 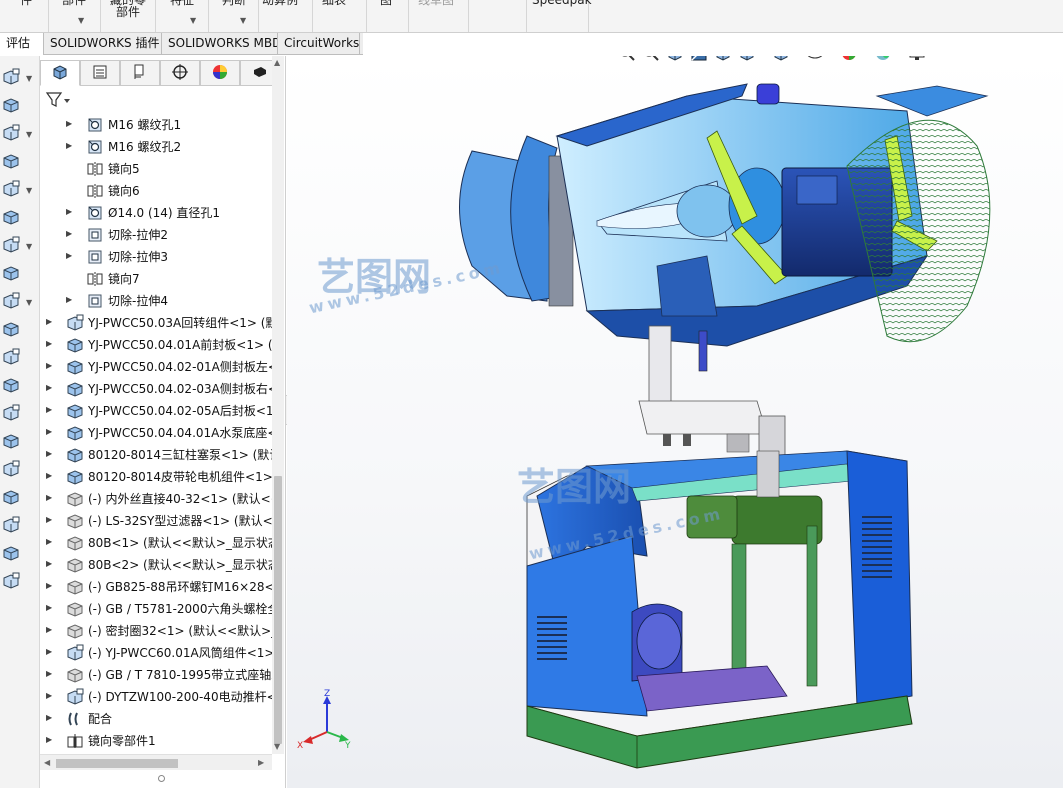 I want to click on tree-item: ▶ 80120-8014三缸柱塞泵<1> (默认, so click(x=156, y=455).